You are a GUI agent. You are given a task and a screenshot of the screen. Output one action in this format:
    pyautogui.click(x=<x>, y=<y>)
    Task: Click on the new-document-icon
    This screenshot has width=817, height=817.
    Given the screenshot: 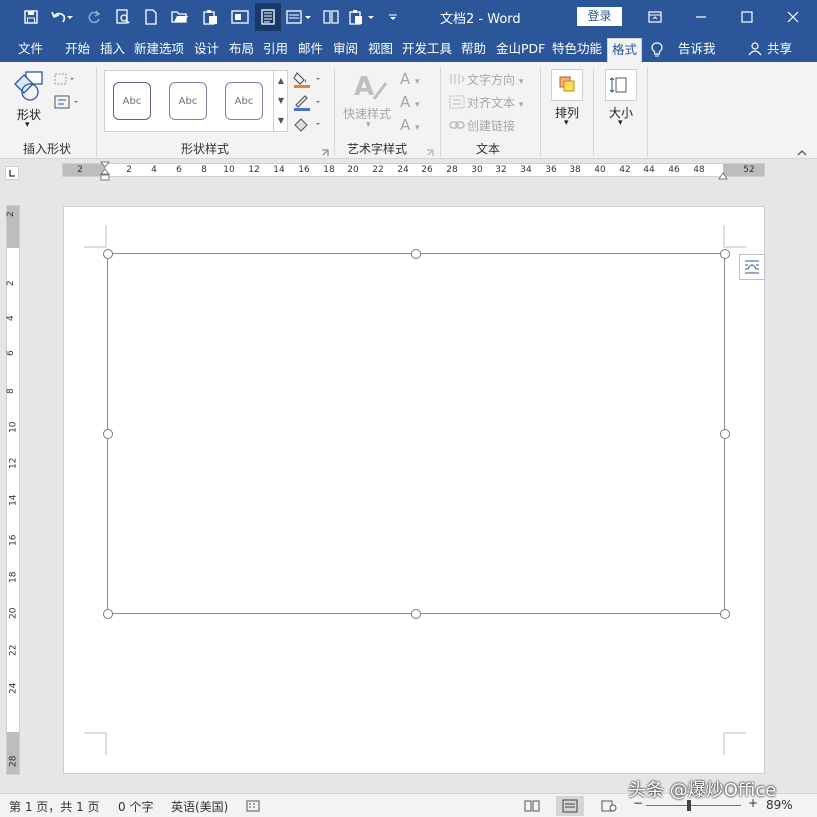 What is the action you would take?
    pyautogui.click(x=151, y=17)
    